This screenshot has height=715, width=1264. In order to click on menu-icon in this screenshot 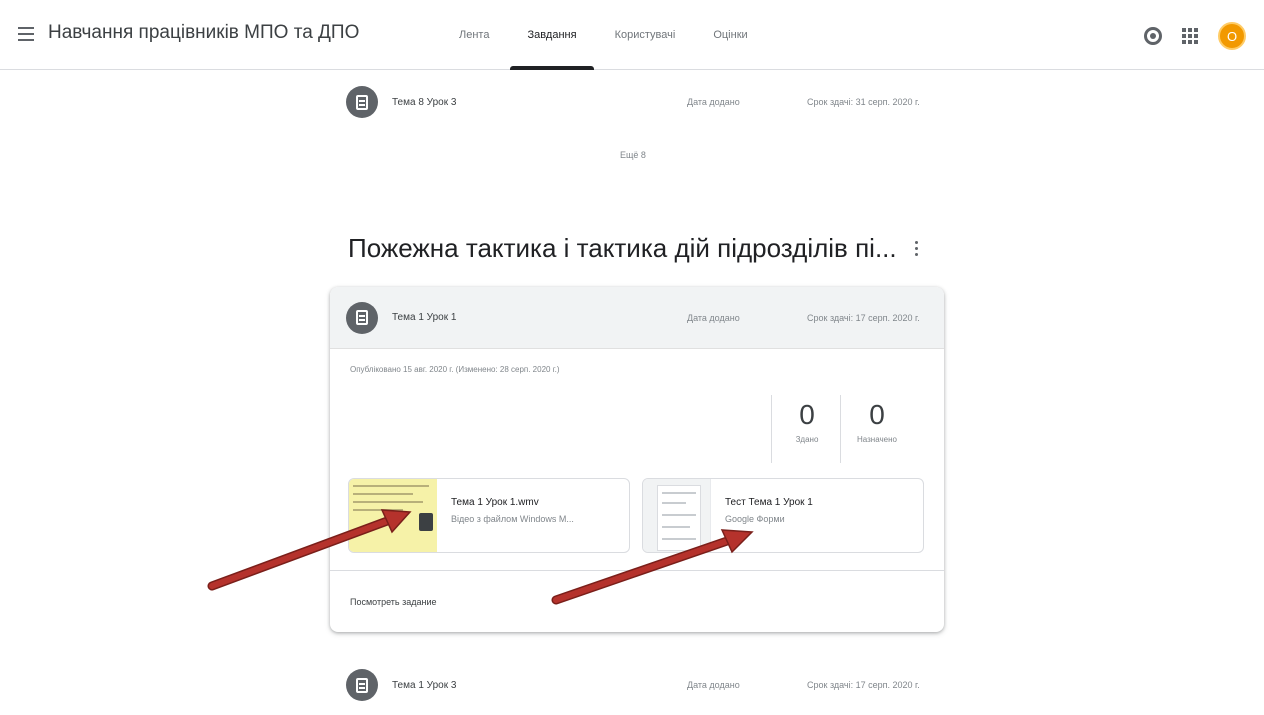, I will do `click(26, 34)`.